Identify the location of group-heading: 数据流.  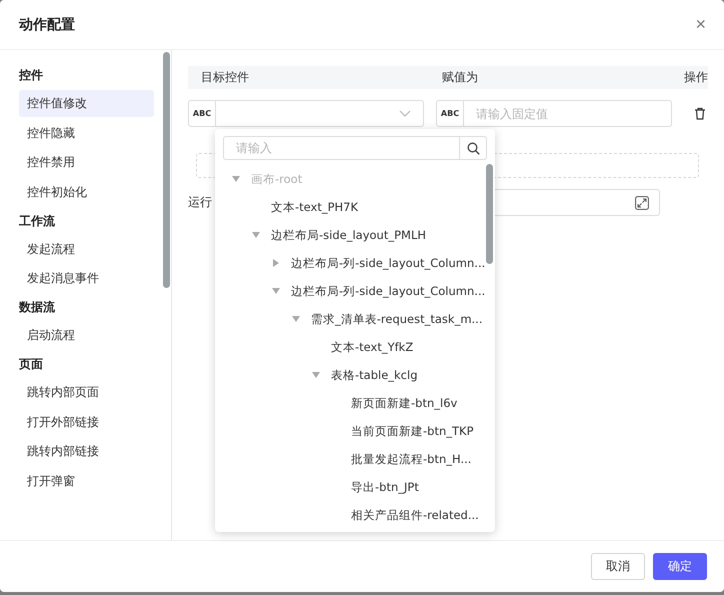
(37, 307).